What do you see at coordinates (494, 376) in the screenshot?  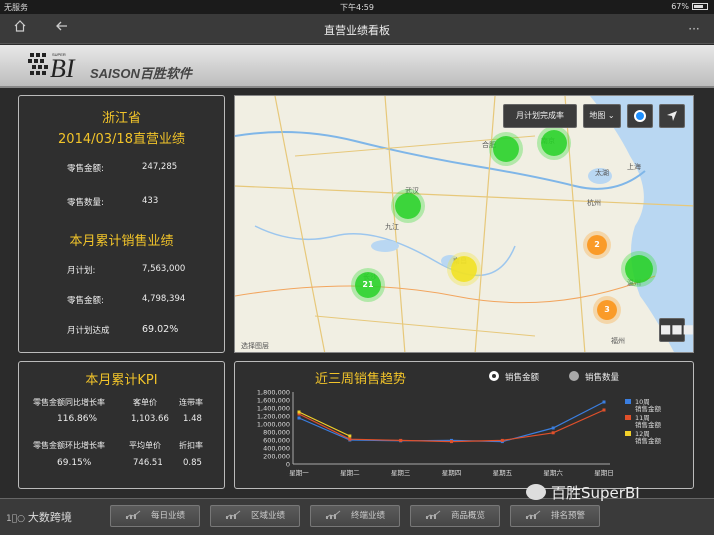 I see `radio-sales-amount` at bounding box center [494, 376].